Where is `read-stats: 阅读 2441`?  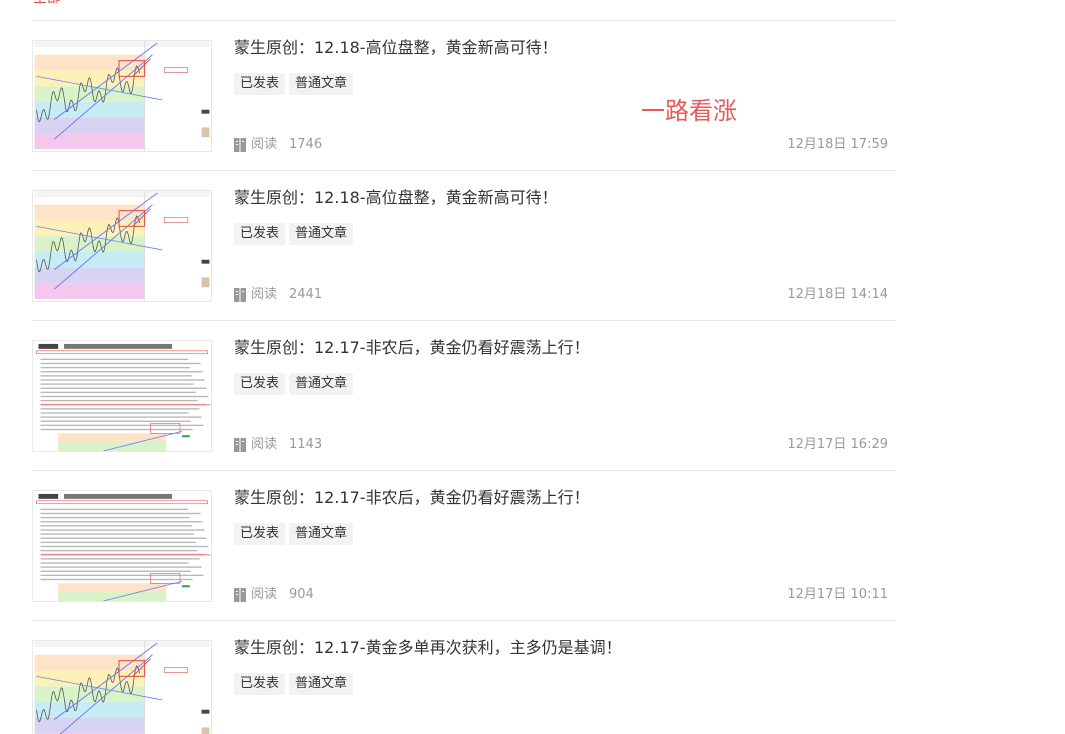
read-stats: 阅读 2441 is located at coordinates (278, 295).